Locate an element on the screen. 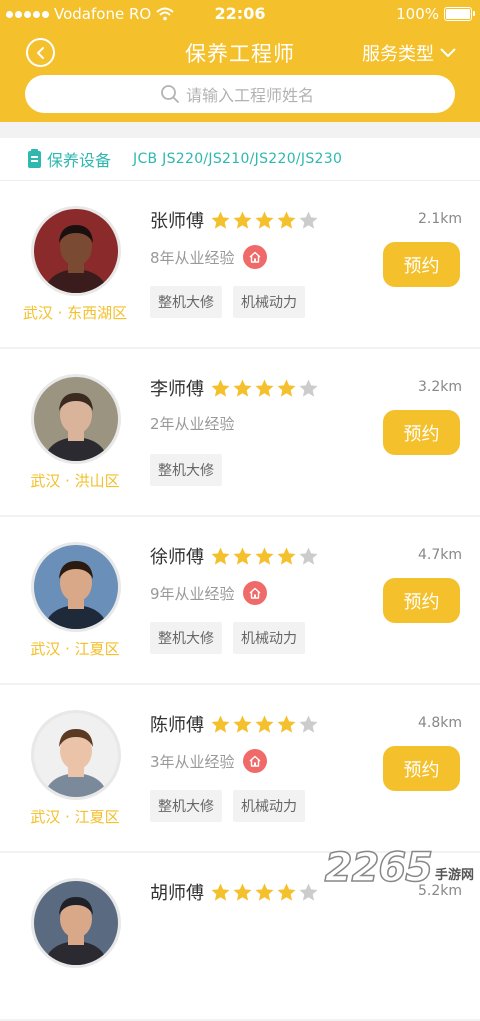  service-type-label: 服务类型 is located at coordinates (398, 54).